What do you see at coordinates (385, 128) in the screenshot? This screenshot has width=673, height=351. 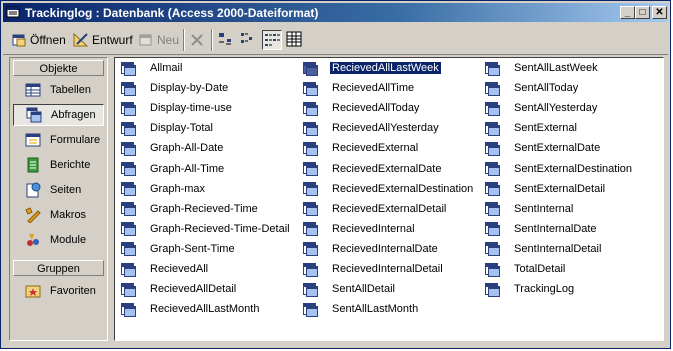 I see `query-label: RecievedAllYesterday` at bounding box center [385, 128].